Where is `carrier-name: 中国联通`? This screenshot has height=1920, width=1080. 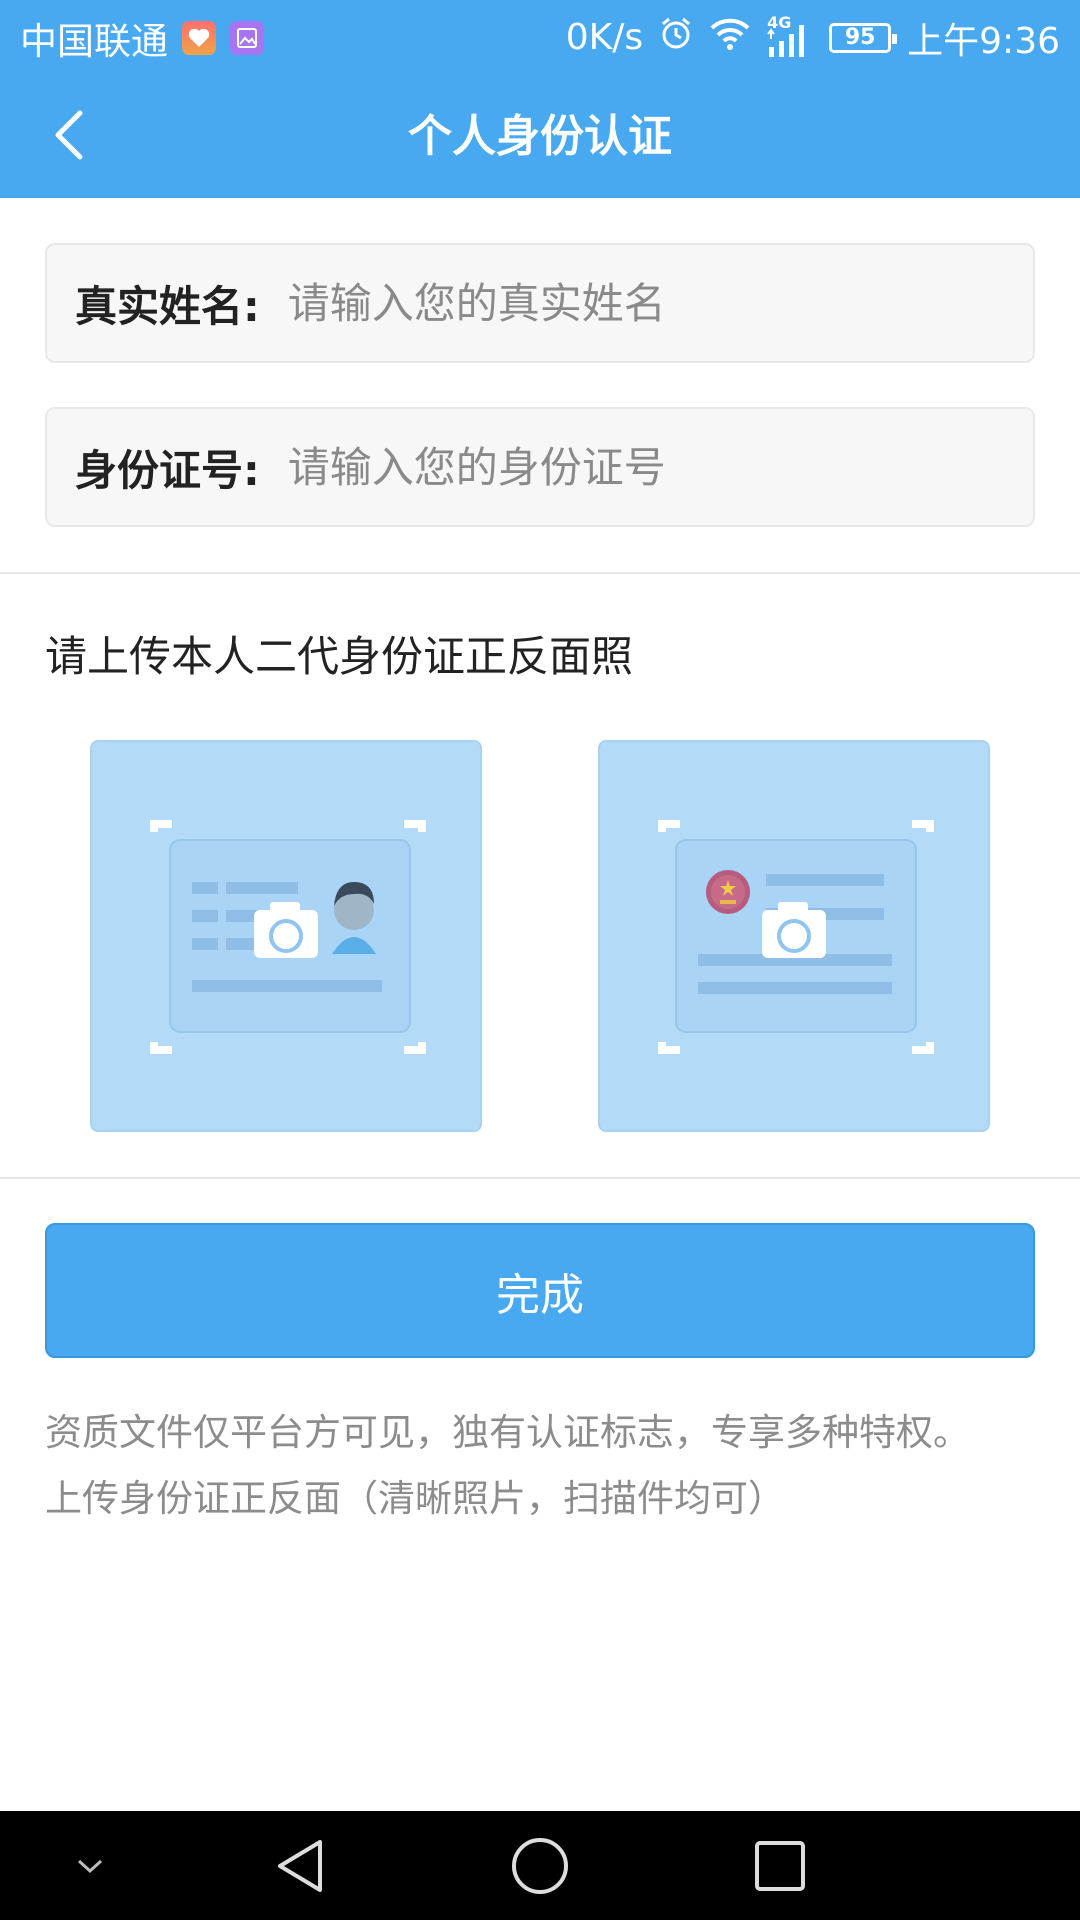 carrier-name: 中国联通 is located at coordinates (94, 41).